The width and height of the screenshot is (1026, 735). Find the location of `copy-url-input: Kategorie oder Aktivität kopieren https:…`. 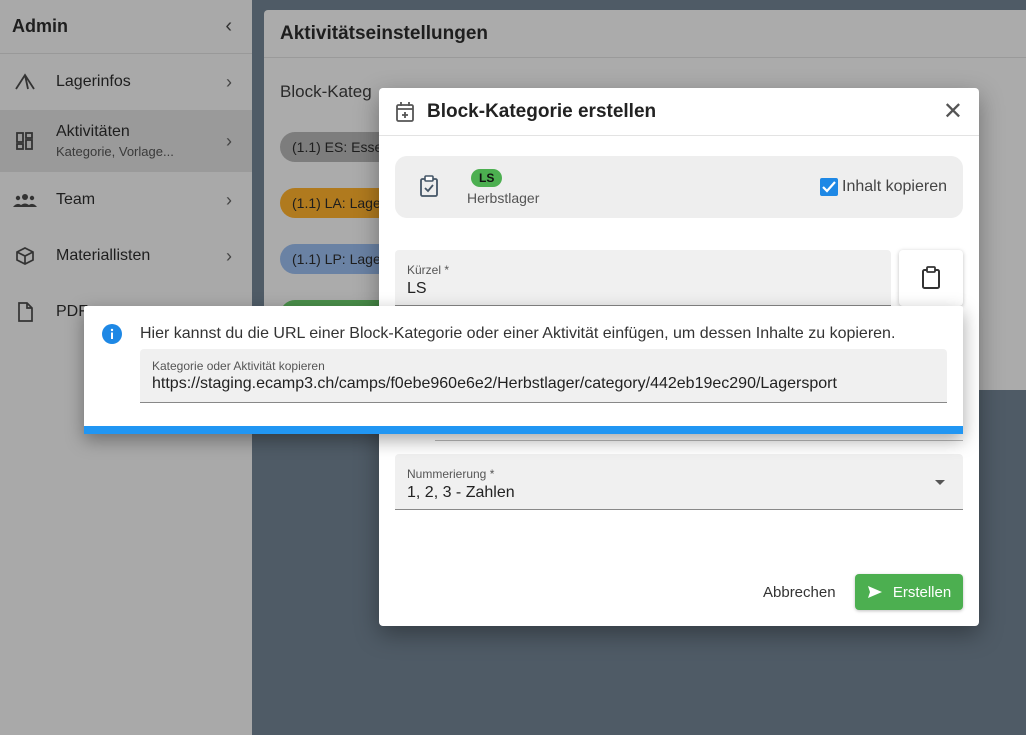

copy-url-input: Kategorie oder Aktivität kopieren https:… is located at coordinates (543, 376).